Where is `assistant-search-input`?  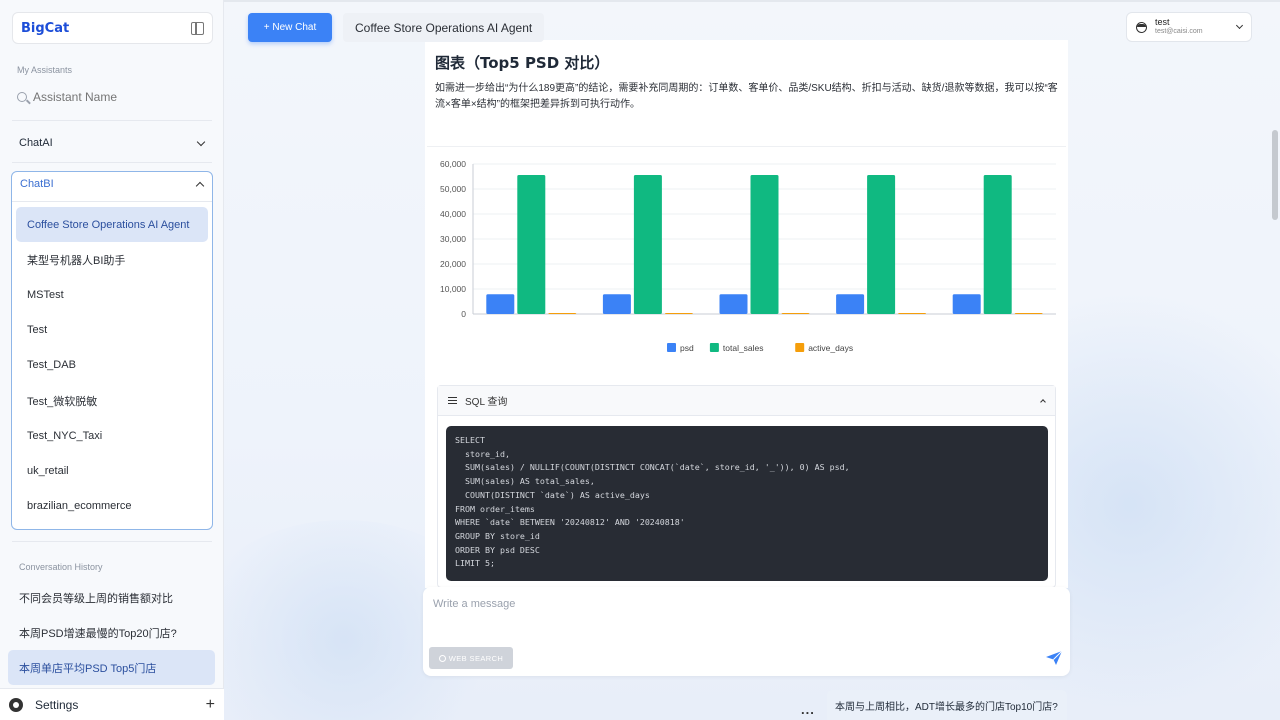
assistant-search-input is located at coordinates (115, 97).